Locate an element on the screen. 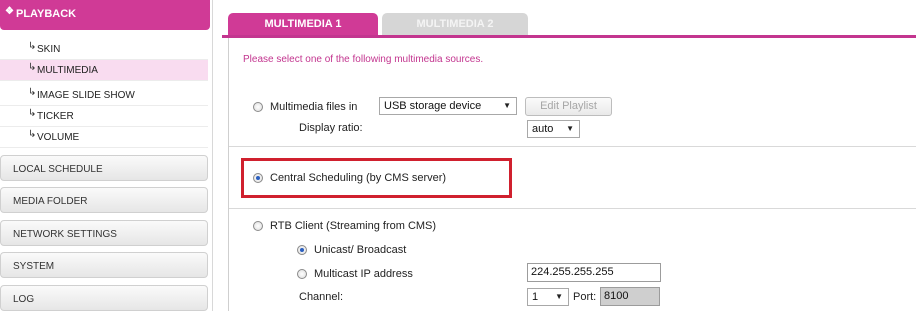 This screenshot has width=916, height=311. sidebar-item-label: IMAGE SLIDE SHOW is located at coordinates (86, 95).